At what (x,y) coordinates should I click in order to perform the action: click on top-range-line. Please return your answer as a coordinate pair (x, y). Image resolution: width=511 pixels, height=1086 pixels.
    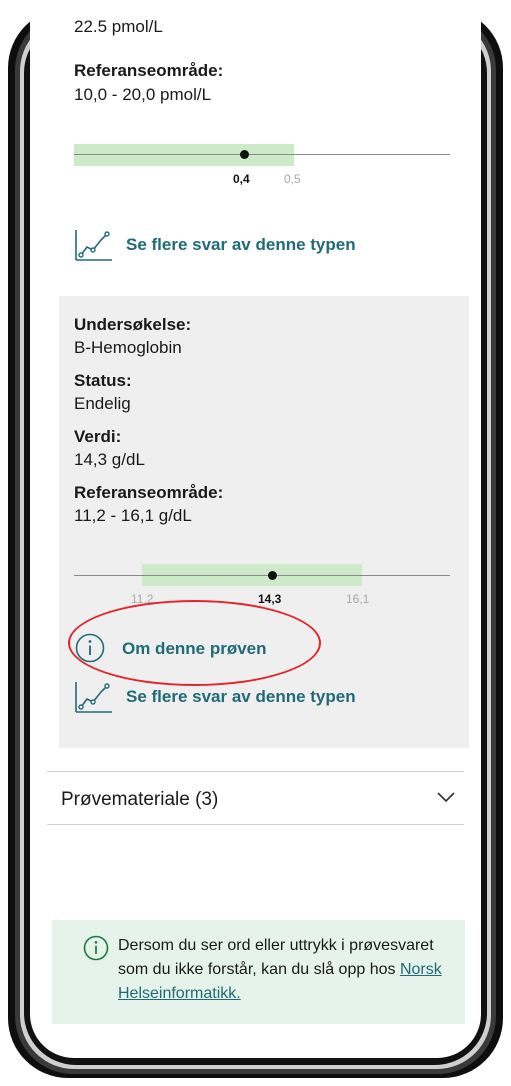
    Looking at the image, I should click on (262, 154).